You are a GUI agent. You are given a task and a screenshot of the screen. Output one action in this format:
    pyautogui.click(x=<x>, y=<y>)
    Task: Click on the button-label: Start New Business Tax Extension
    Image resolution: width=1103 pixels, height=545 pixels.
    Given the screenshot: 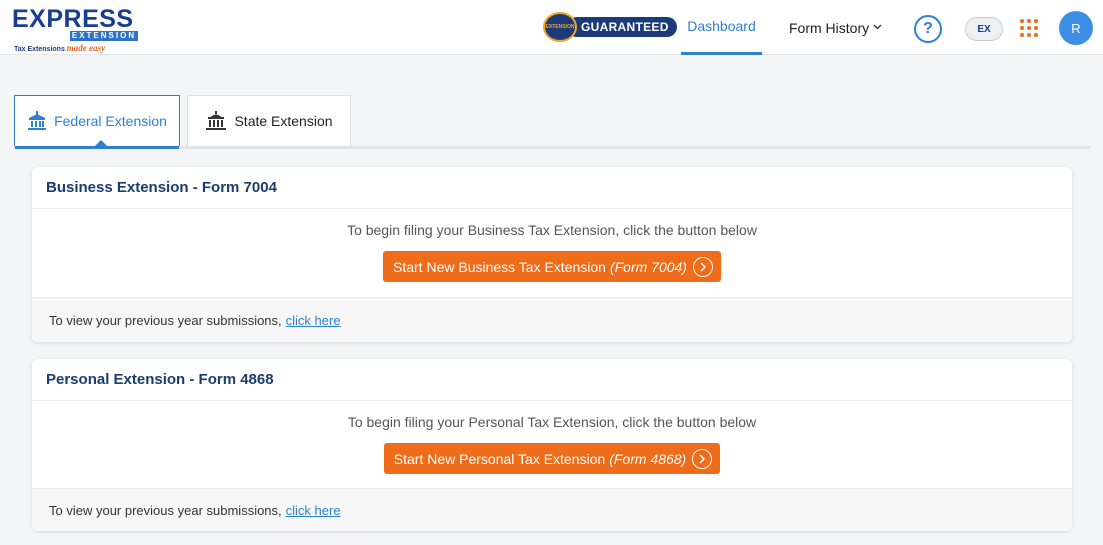 What is the action you would take?
    pyautogui.click(x=499, y=266)
    